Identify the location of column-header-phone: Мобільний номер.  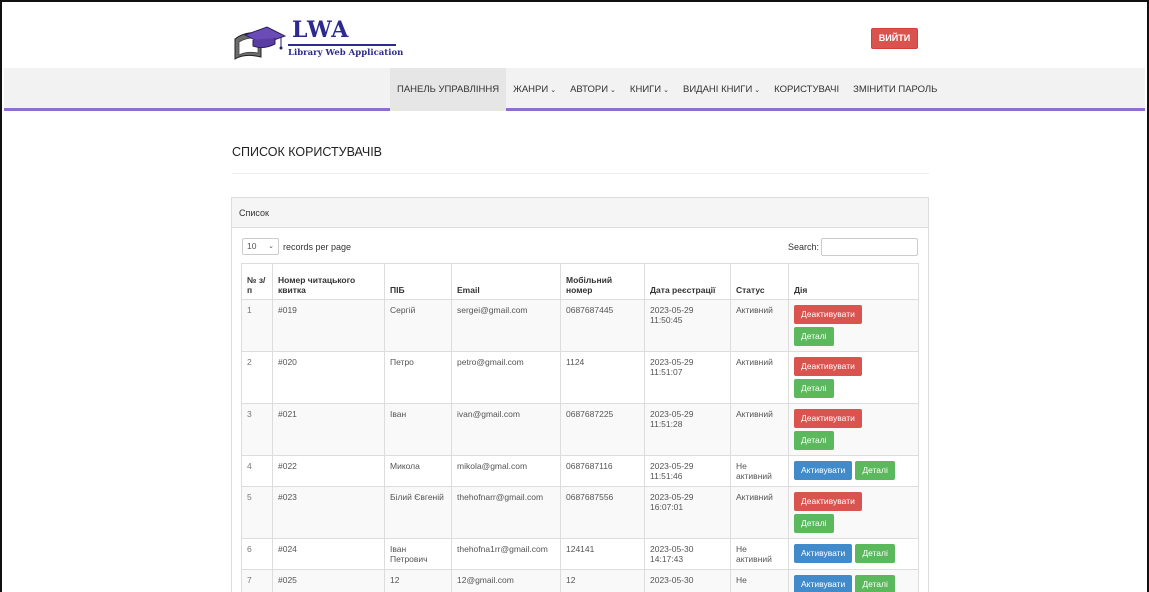
(602, 281).